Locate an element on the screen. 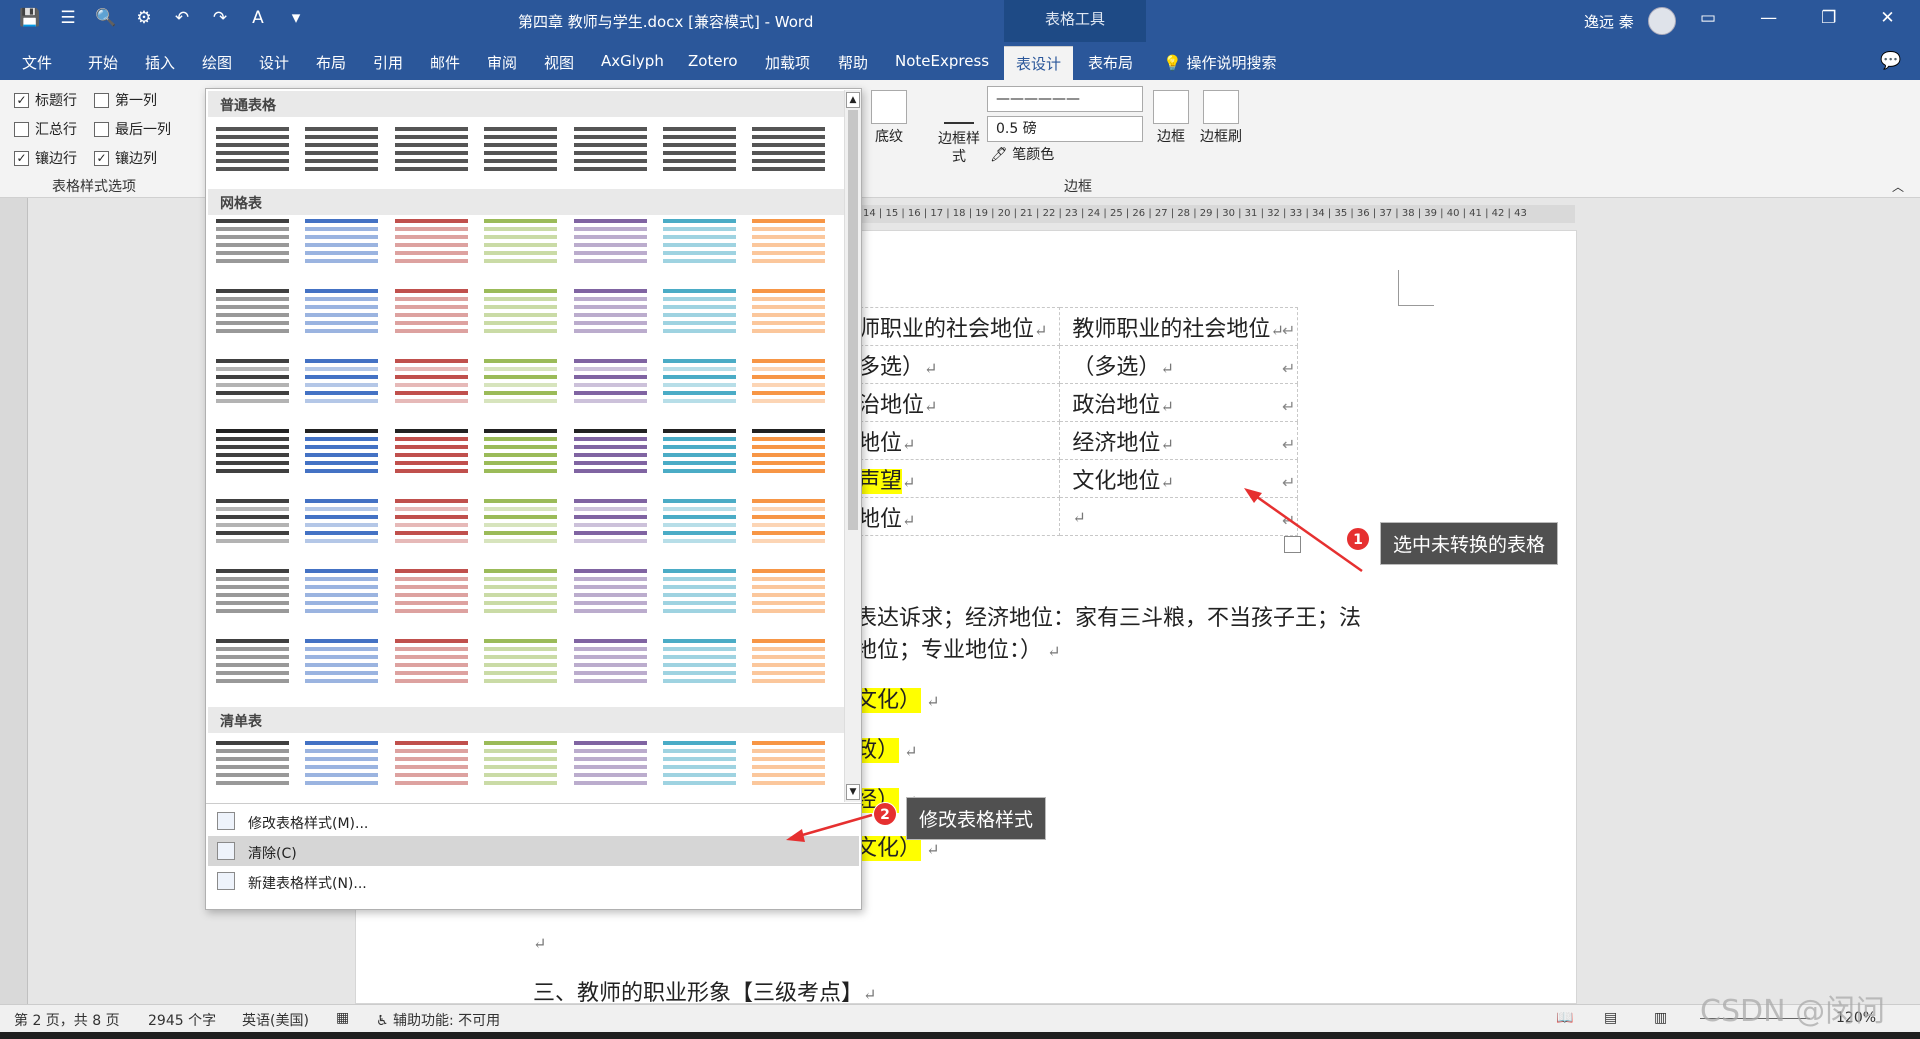  read-mode-icon: 📖 is located at coordinates (1564, 1018).